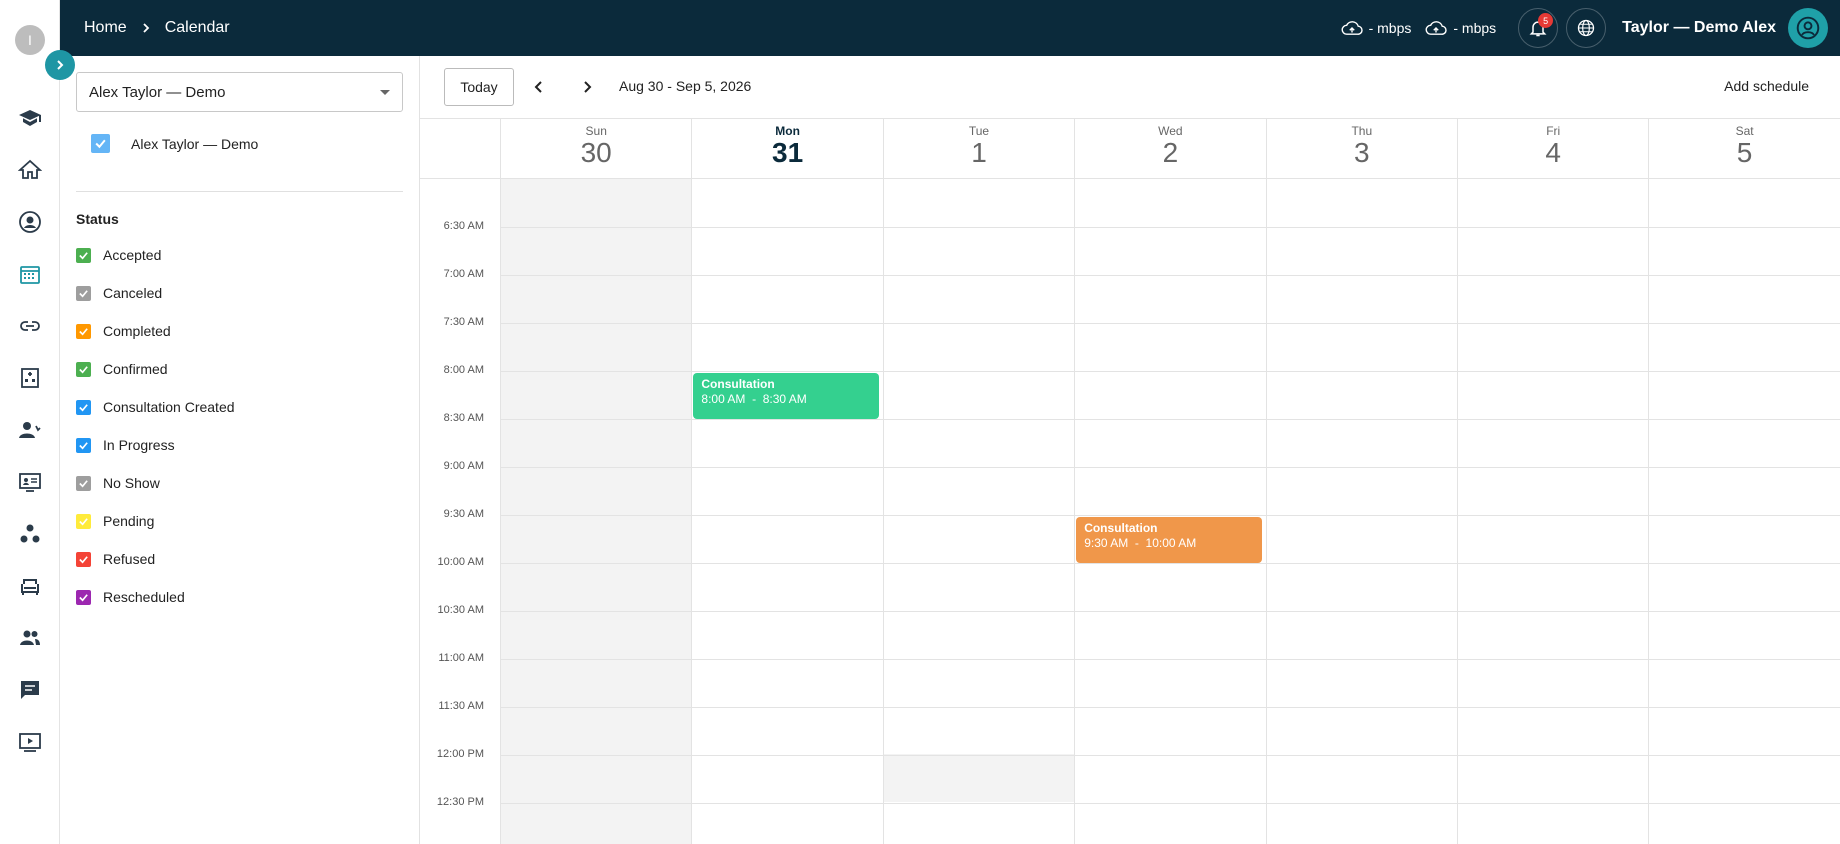 The image size is (1840, 844). What do you see at coordinates (463, 370) in the screenshot?
I see `time-label: 8:00 AM` at bounding box center [463, 370].